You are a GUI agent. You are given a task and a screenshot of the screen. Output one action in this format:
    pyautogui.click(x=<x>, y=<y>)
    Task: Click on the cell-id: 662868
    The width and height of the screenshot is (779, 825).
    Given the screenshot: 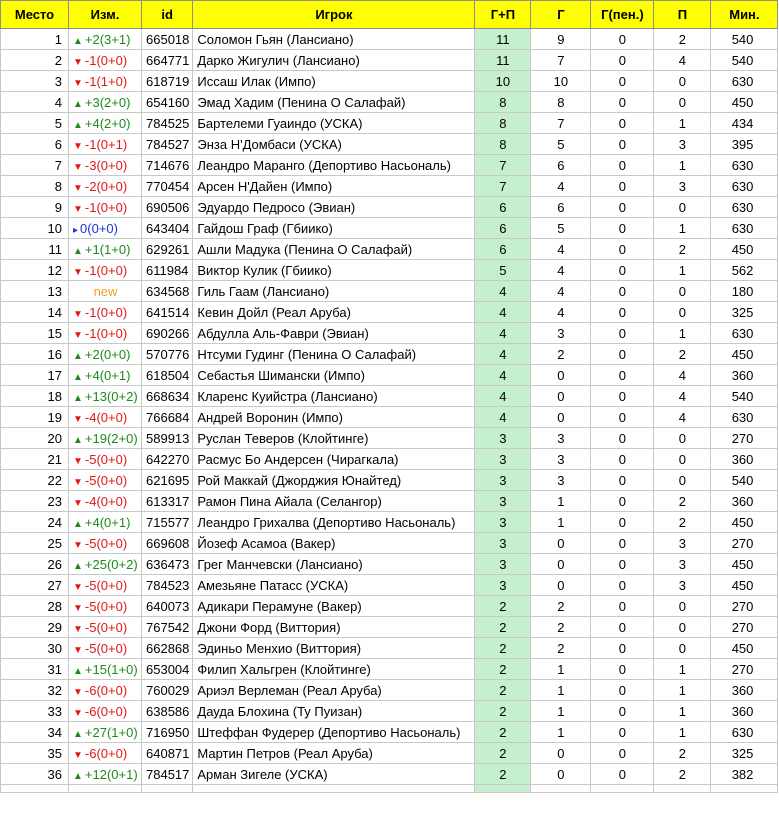 What is the action you would take?
    pyautogui.click(x=167, y=648)
    